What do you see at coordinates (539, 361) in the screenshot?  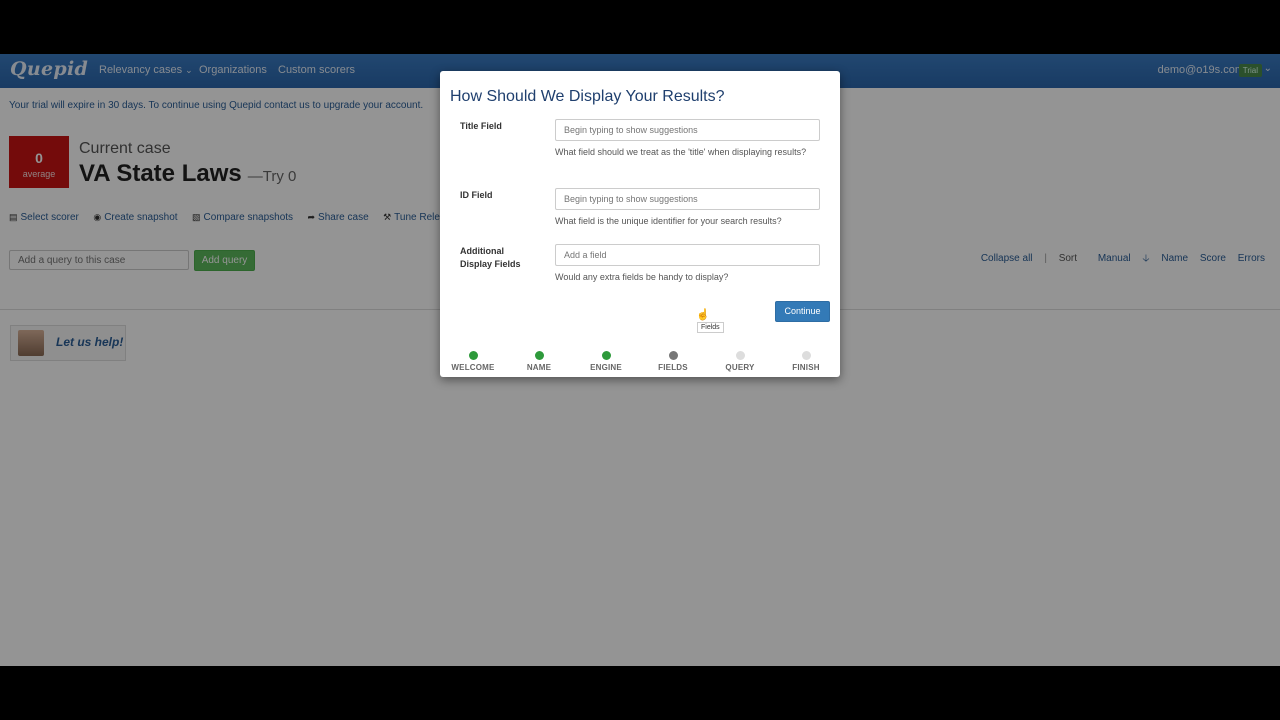 I see `step-name: NAME` at bounding box center [539, 361].